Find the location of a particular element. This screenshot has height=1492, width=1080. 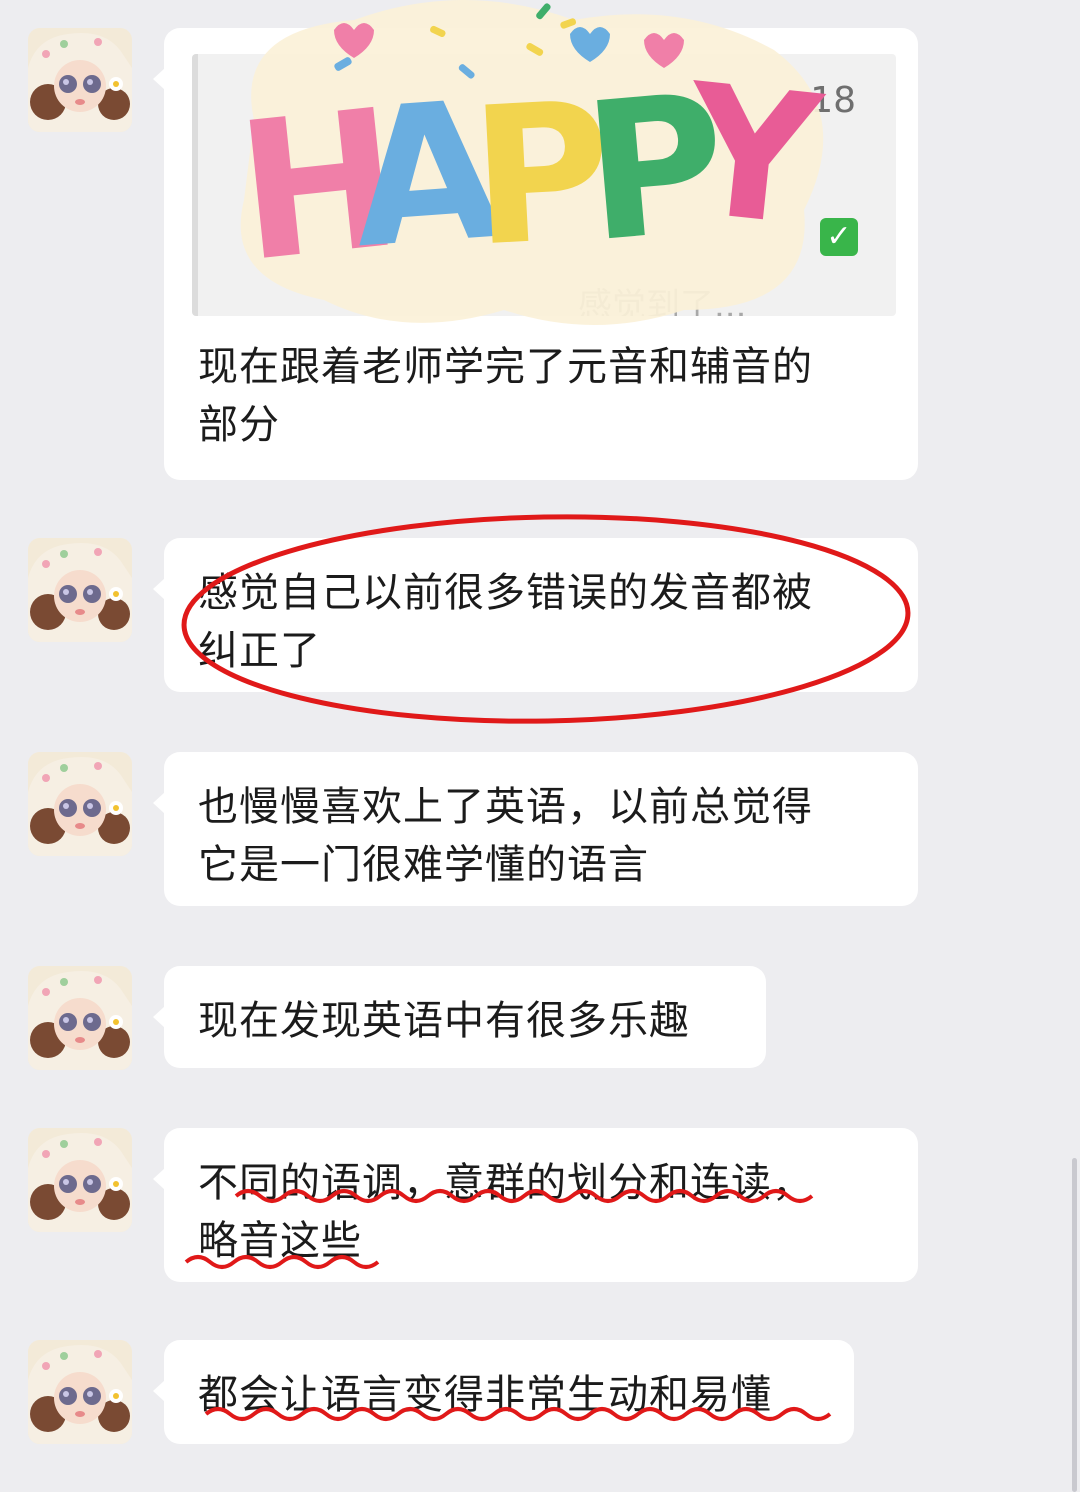

message-text: 现在发现英语中有很多乐趣 is located at coordinates (444, 1021).